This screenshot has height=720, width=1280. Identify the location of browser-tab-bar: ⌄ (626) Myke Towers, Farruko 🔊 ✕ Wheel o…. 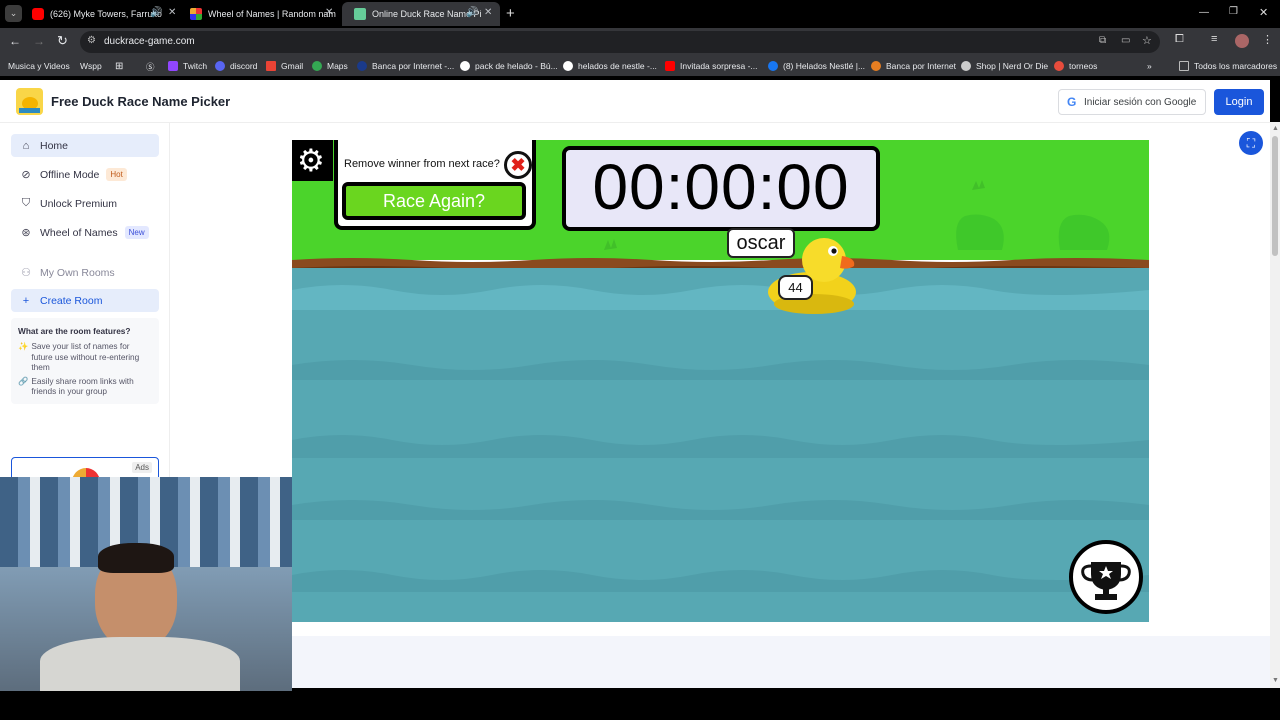
(640, 14).